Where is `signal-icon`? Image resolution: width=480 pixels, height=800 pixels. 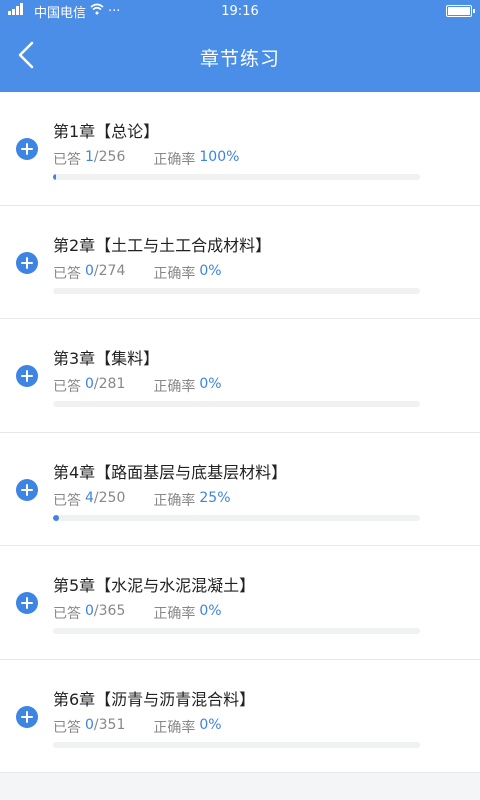
signal-icon is located at coordinates (19, 11).